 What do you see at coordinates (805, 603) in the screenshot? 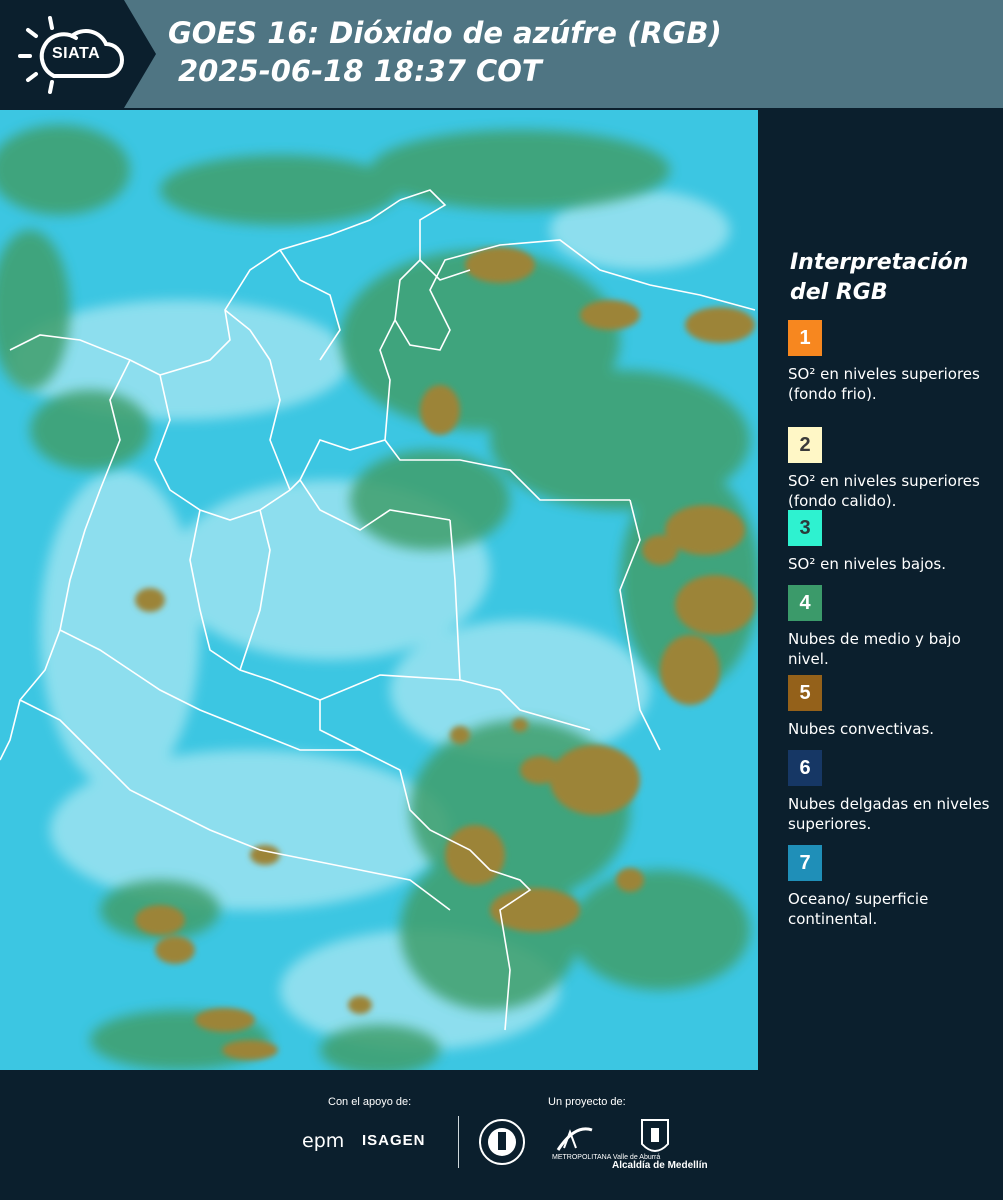
I see `legend-swatch: 4` at bounding box center [805, 603].